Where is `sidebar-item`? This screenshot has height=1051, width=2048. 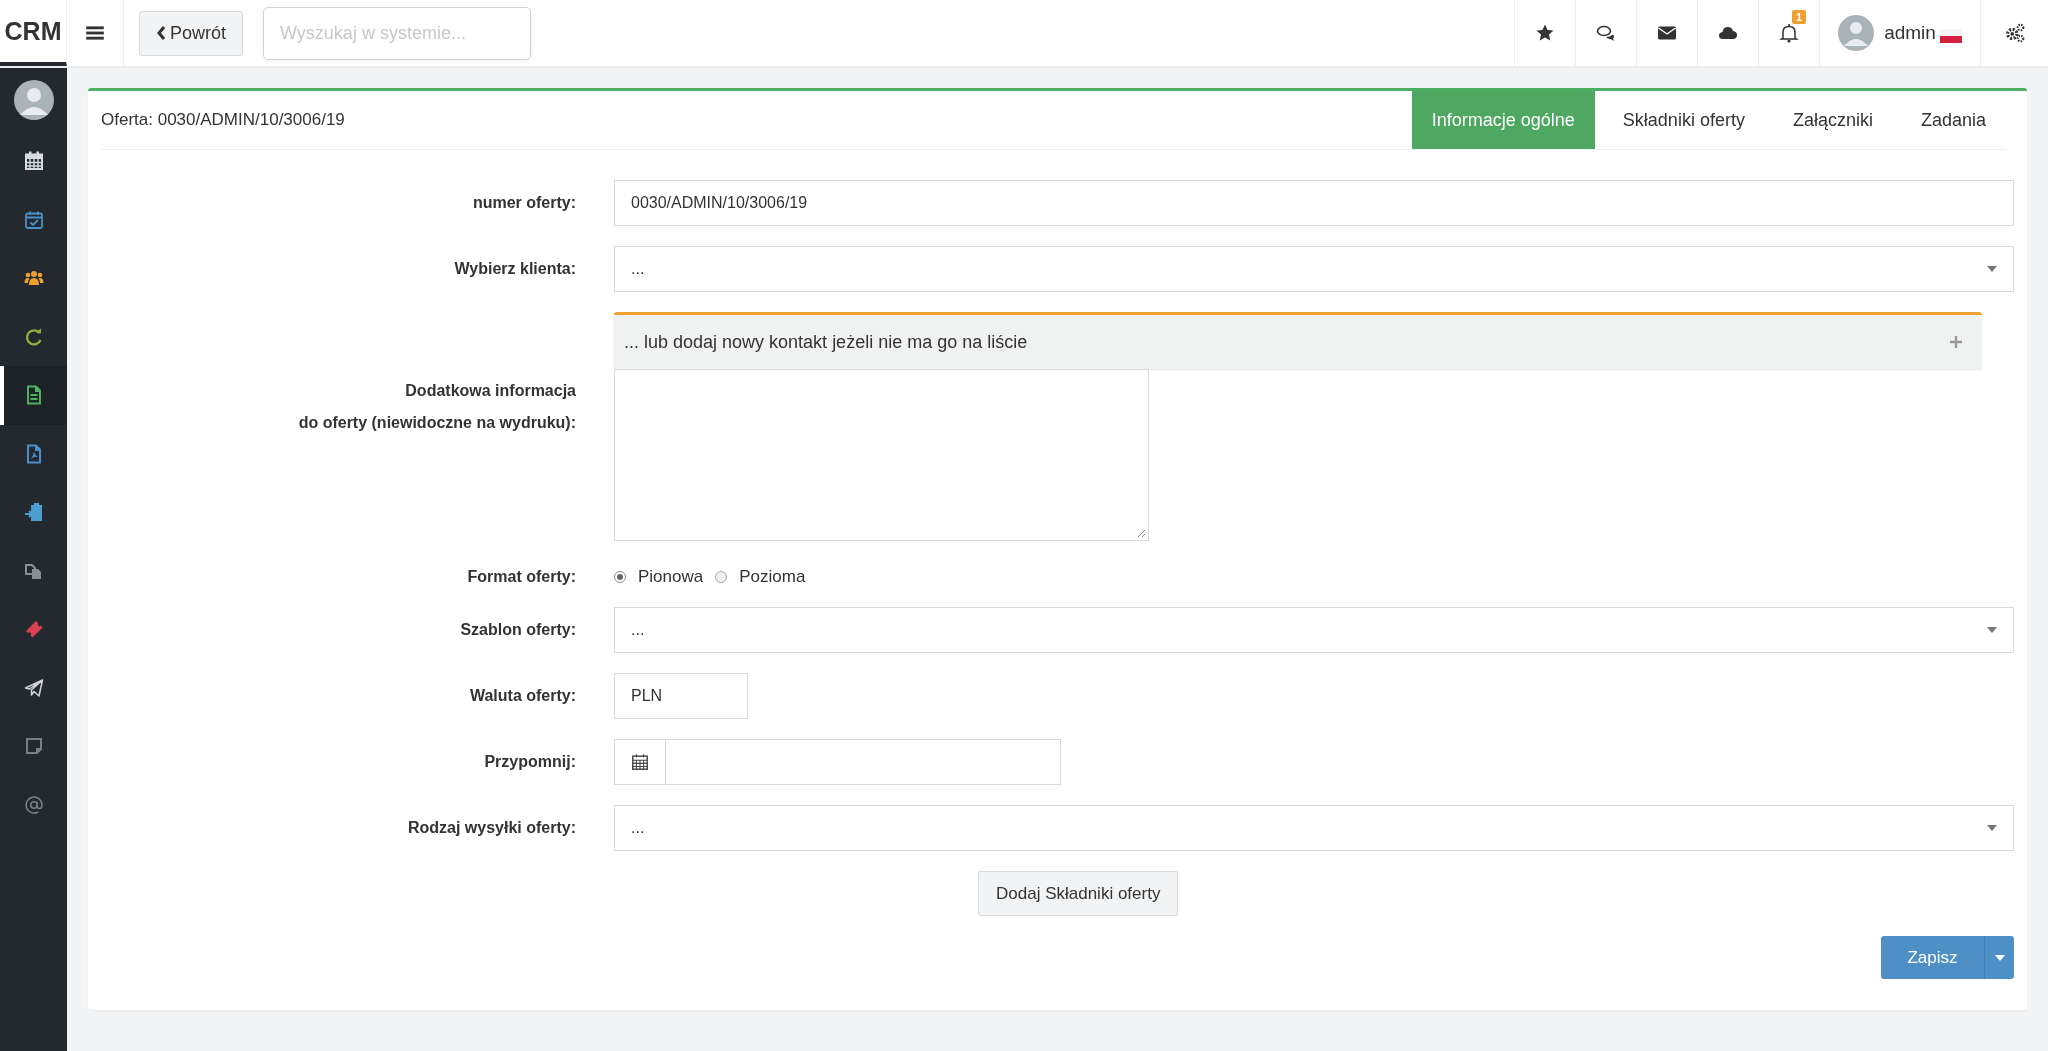 sidebar-item is located at coordinates (33, 395).